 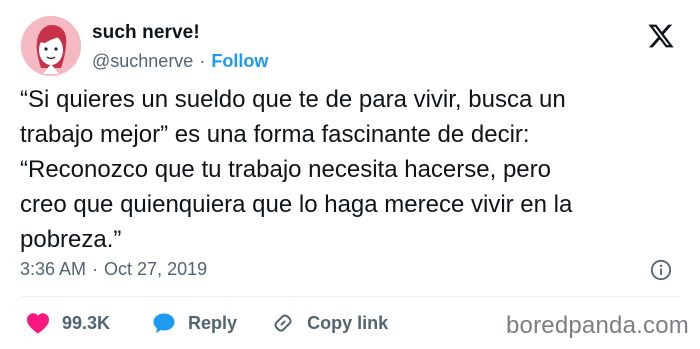 I want to click on reply-label: Reply, so click(x=213, y=322).